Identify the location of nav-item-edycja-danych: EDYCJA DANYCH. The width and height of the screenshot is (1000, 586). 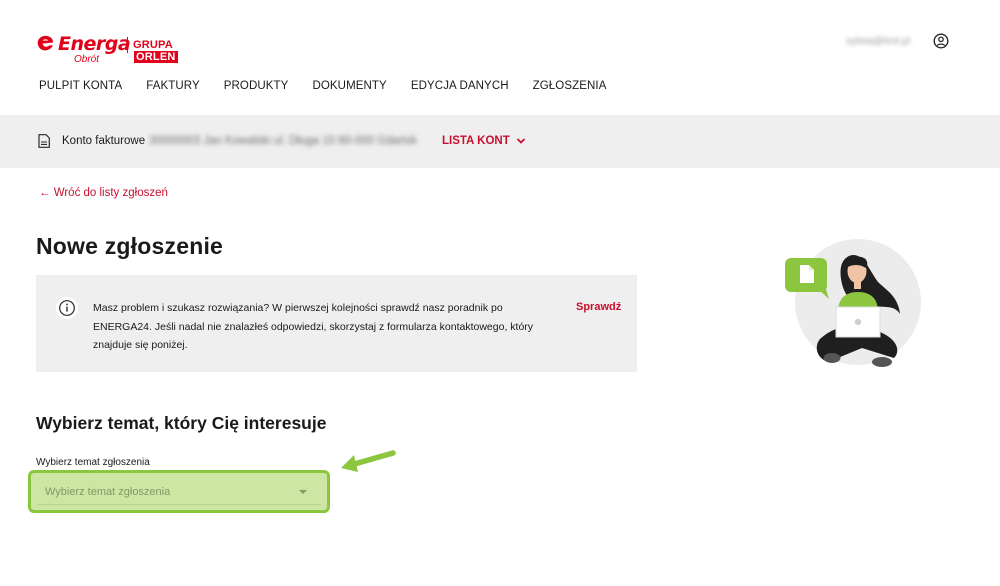
(460, 86).